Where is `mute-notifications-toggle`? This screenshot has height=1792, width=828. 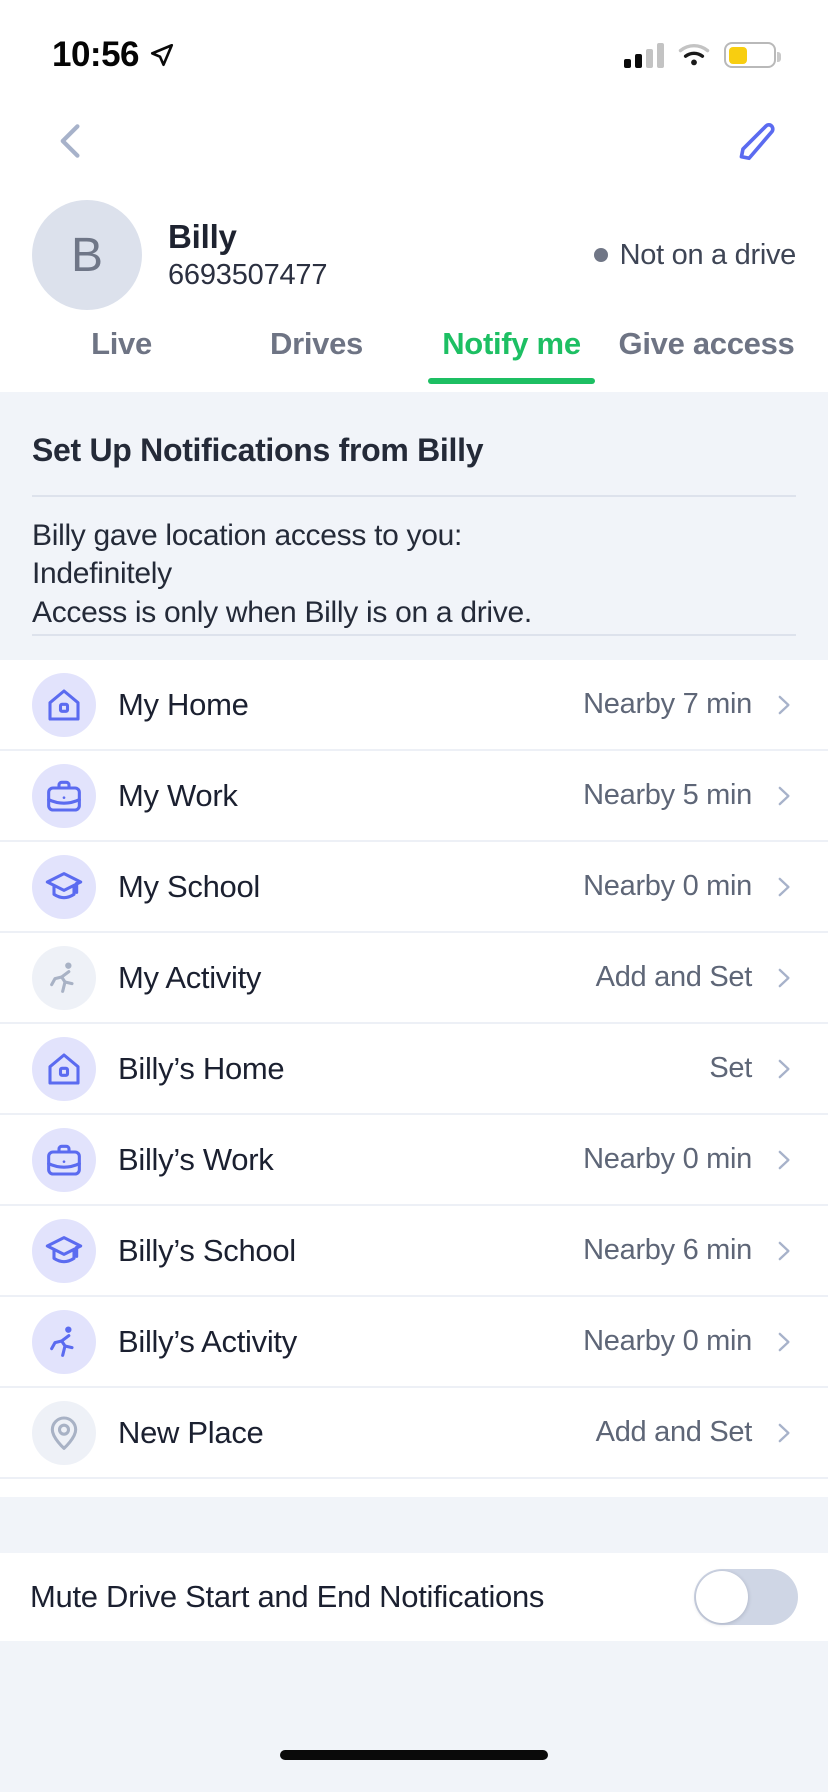 mute-notifications-toggle is located at coordinates (746, 1597).